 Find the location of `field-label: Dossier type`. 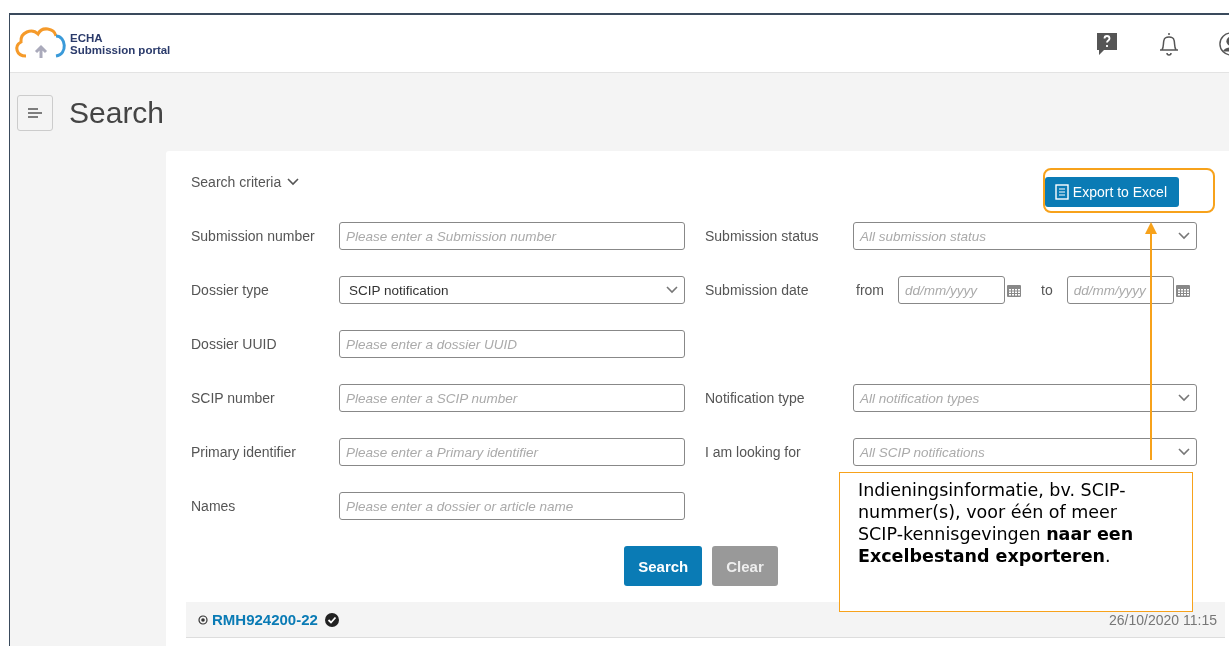

field-label: Dossier type is located at coordinates (230, 290).